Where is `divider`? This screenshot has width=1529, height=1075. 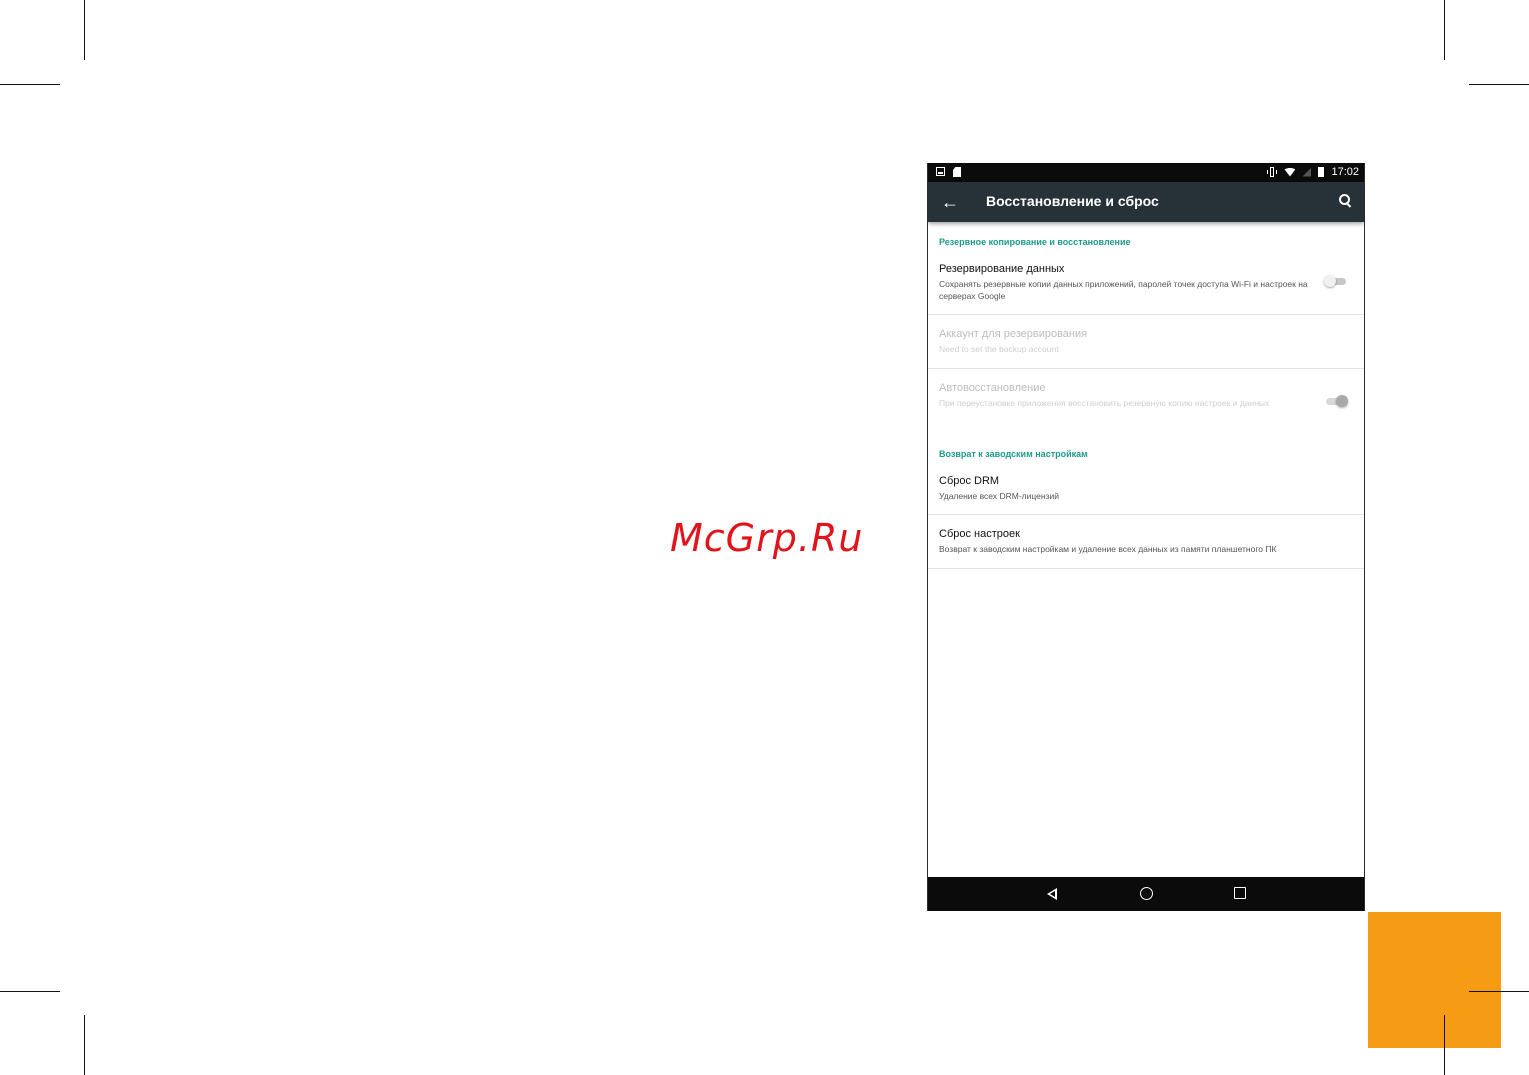 divider is located at coordinates (1146, 568).